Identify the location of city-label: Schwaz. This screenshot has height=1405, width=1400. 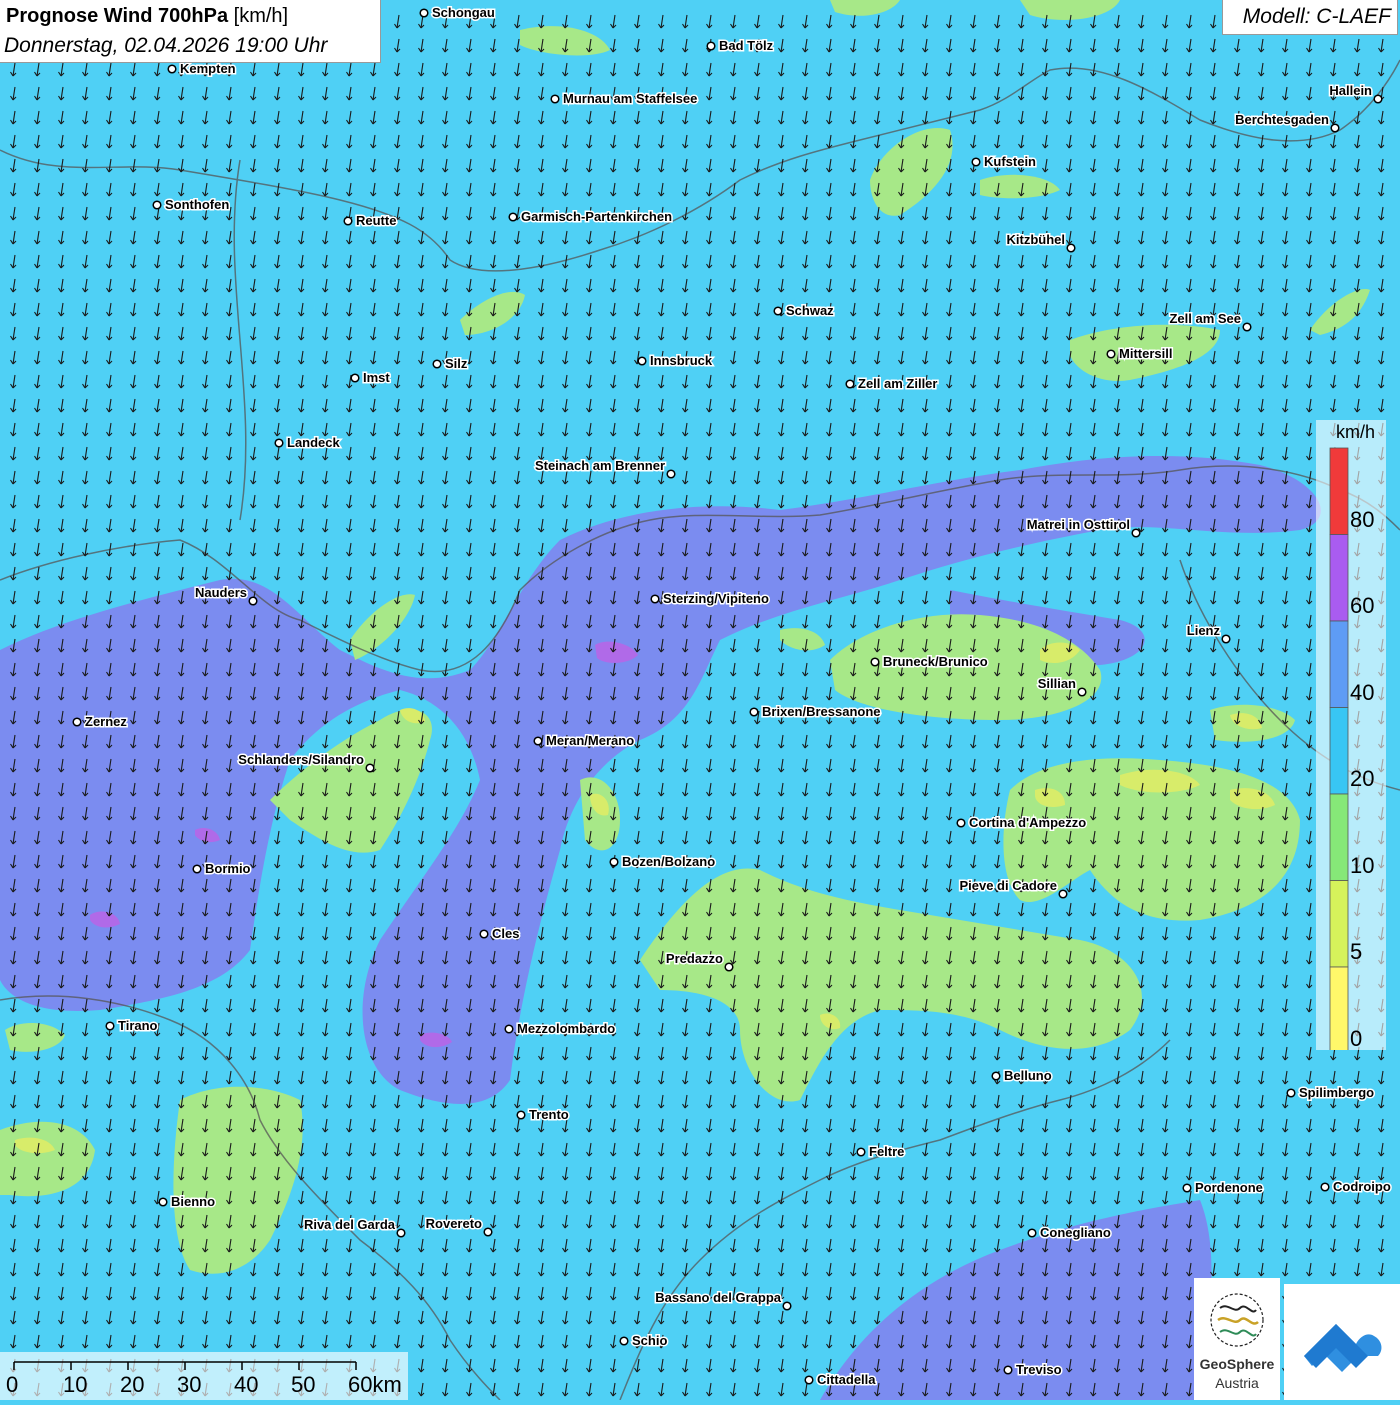
(810, 310).